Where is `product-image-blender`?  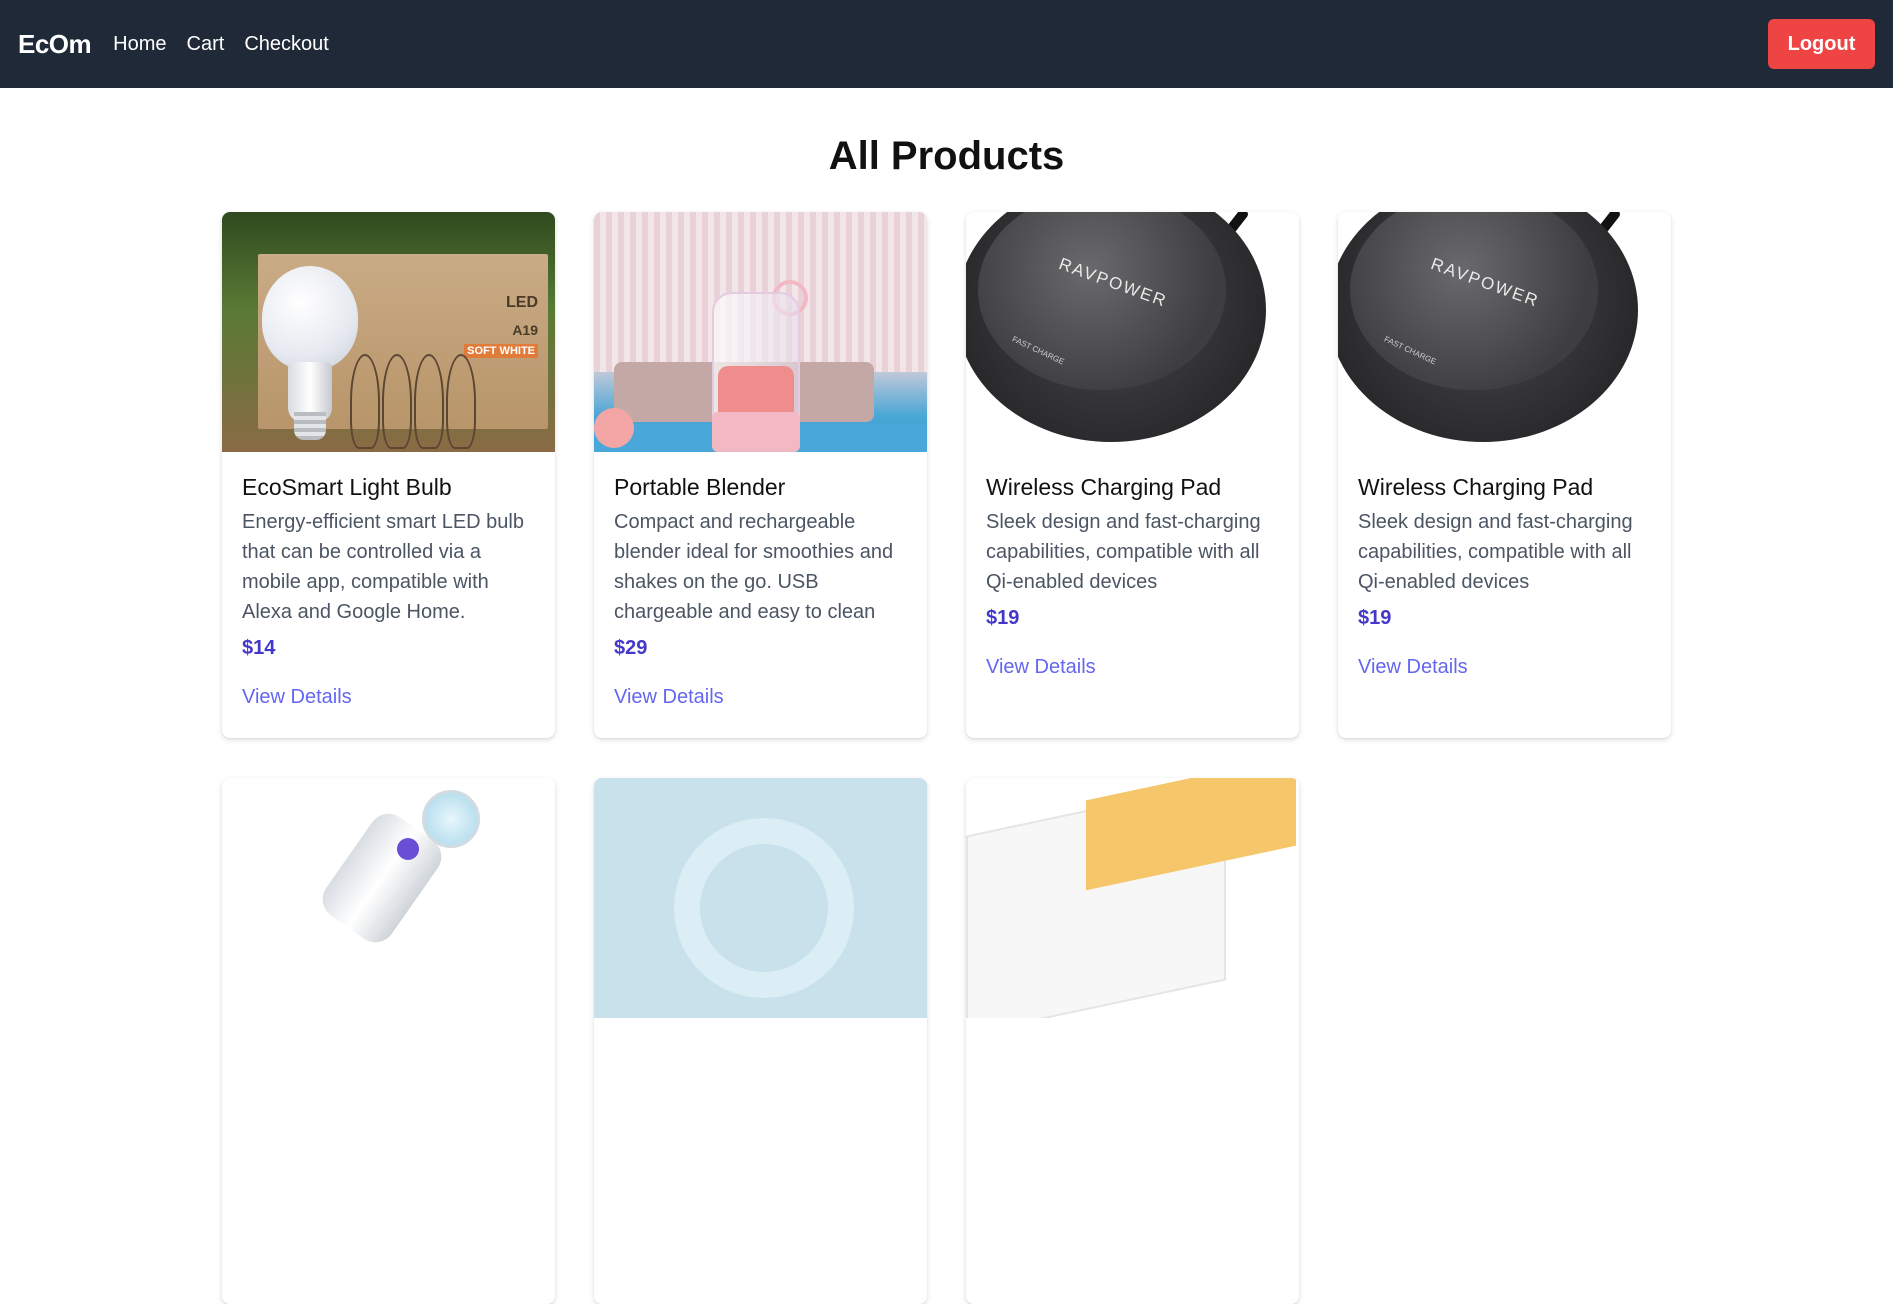
product-image-blender is located at coordinates (760, 332).